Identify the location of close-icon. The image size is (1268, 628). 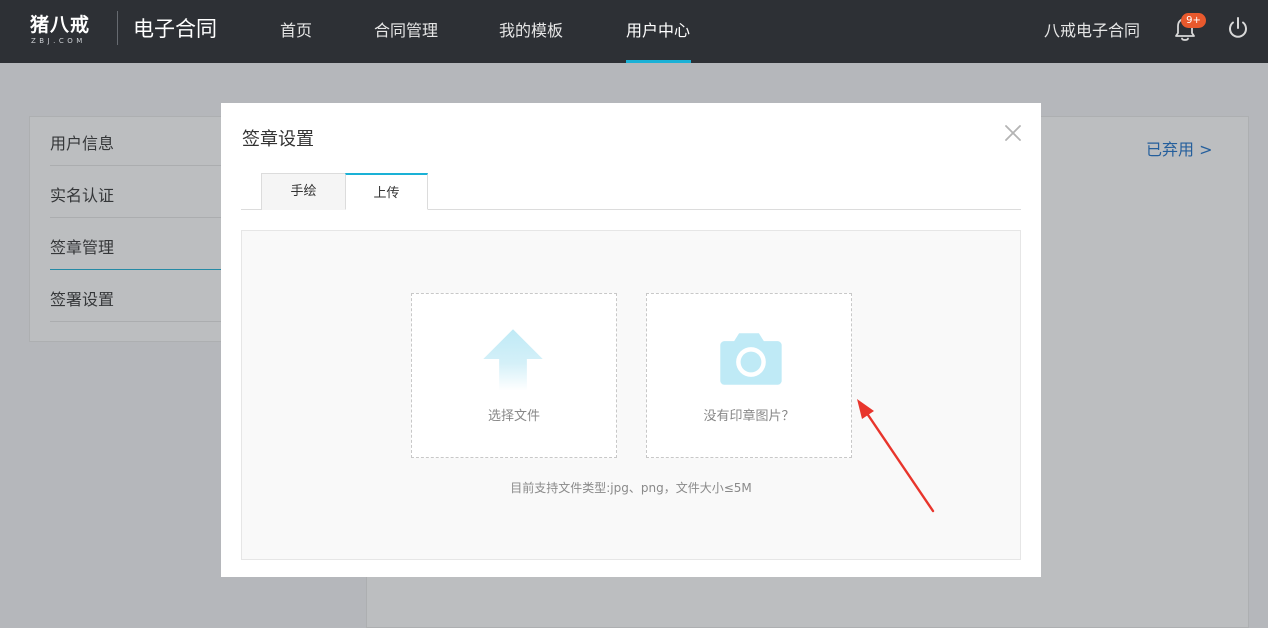
(1013, 133).